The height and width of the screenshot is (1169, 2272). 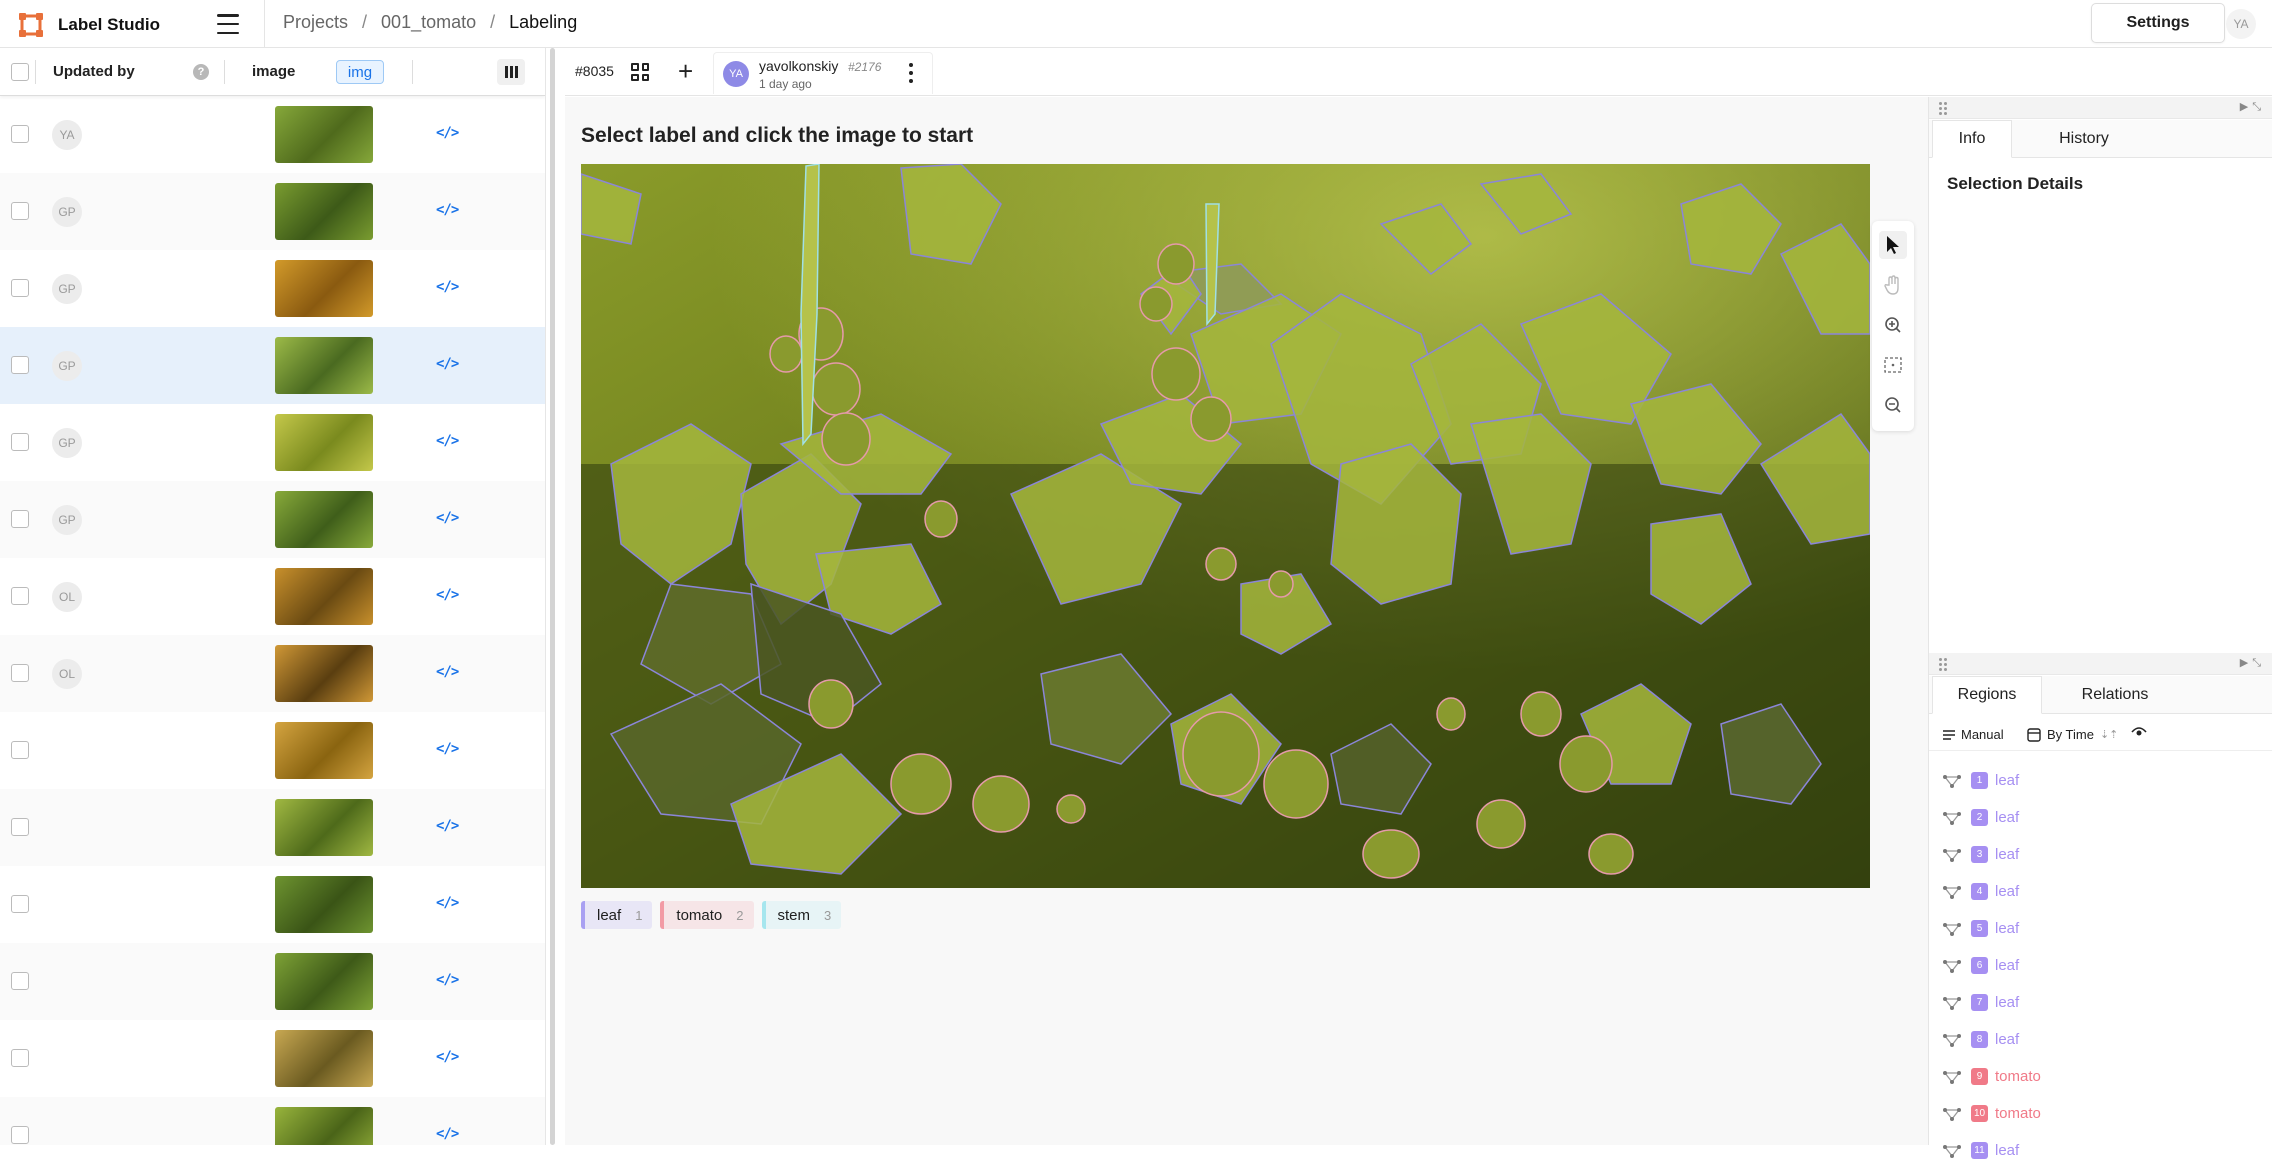 I want to click on region-item: 7 leaf, so click(x=2100, y=1002).